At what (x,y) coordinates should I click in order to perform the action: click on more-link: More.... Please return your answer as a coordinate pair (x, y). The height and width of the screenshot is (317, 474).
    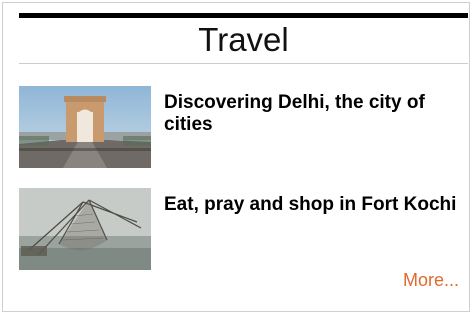
    Looking at the image, I should click on (431, 280).